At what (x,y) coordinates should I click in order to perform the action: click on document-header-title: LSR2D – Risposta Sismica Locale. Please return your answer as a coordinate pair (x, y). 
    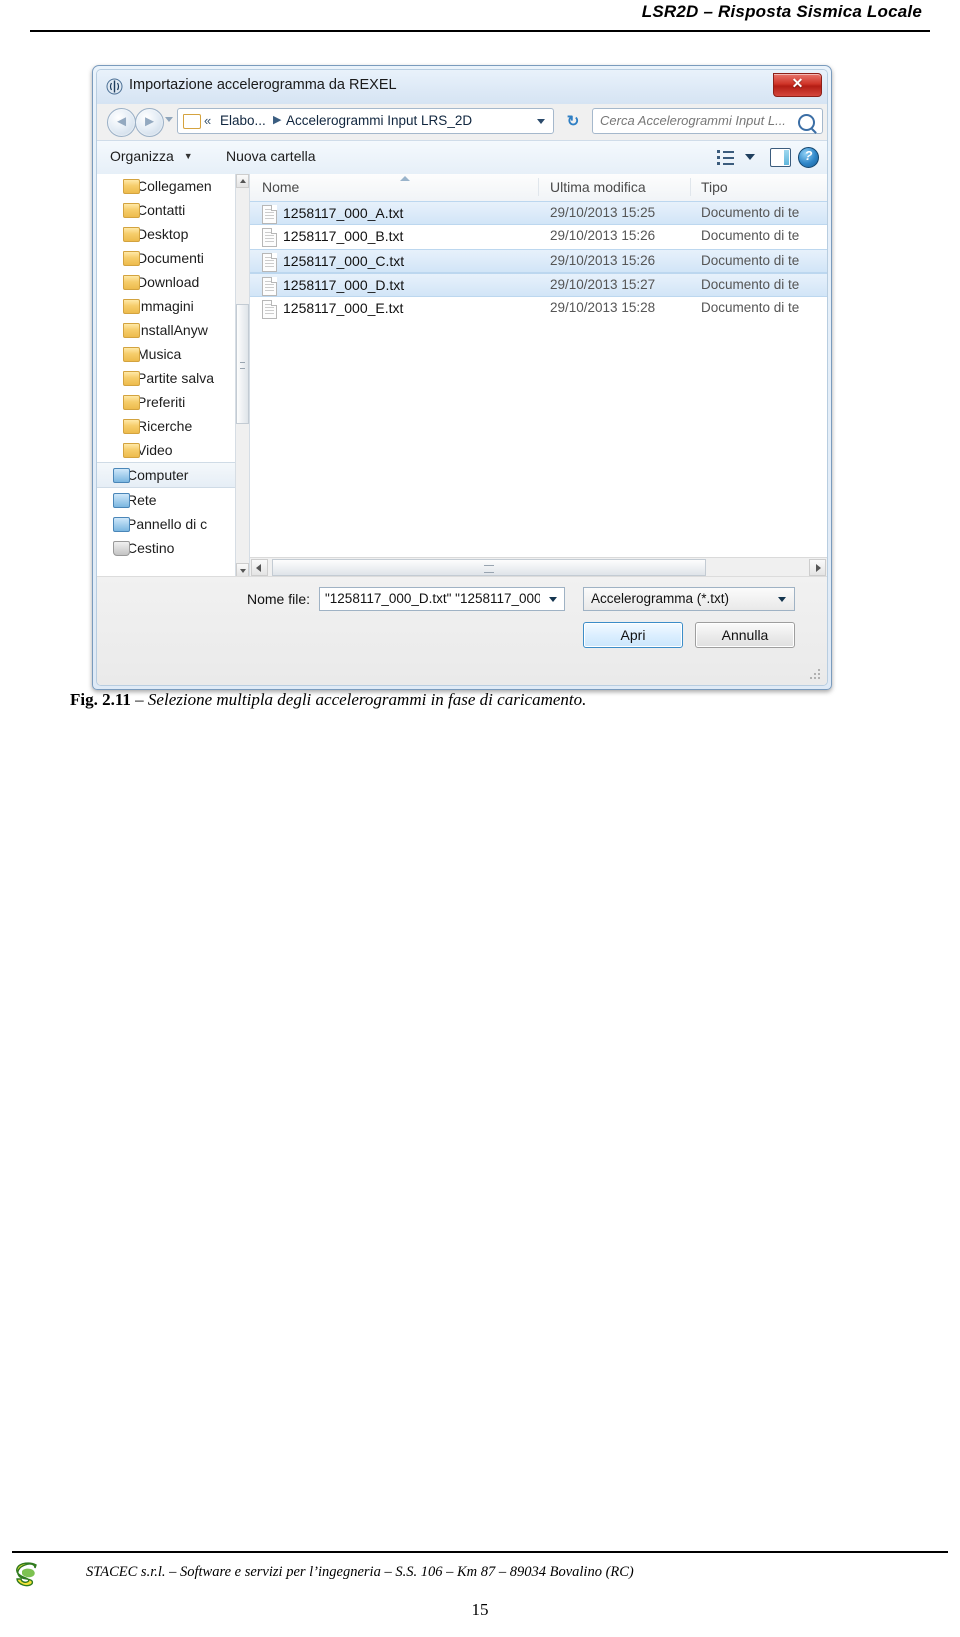
    Looking at the image, I should click on (781, 11).